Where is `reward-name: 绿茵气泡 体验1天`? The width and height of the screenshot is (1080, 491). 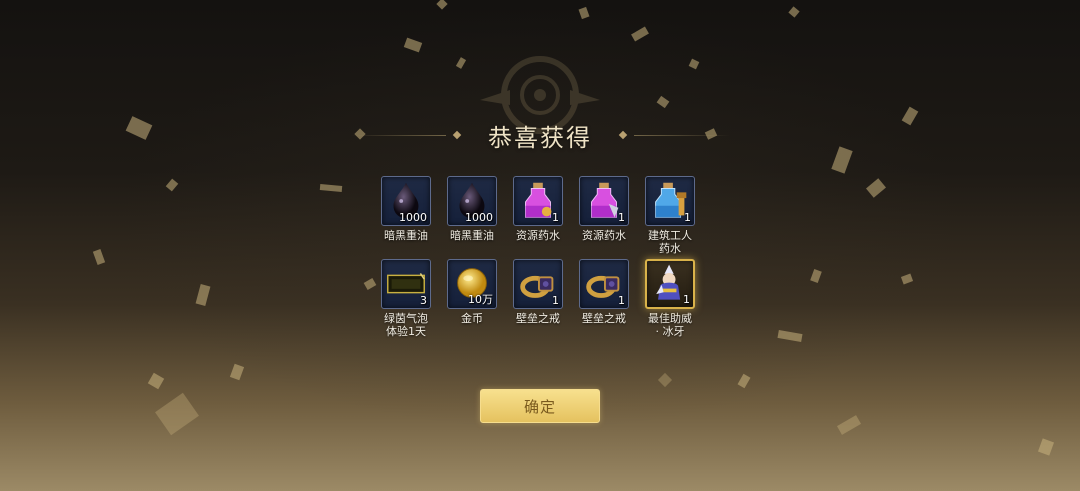
reward-name: 绿茵气泡 体验1天 is located at coordinates (406, 325).